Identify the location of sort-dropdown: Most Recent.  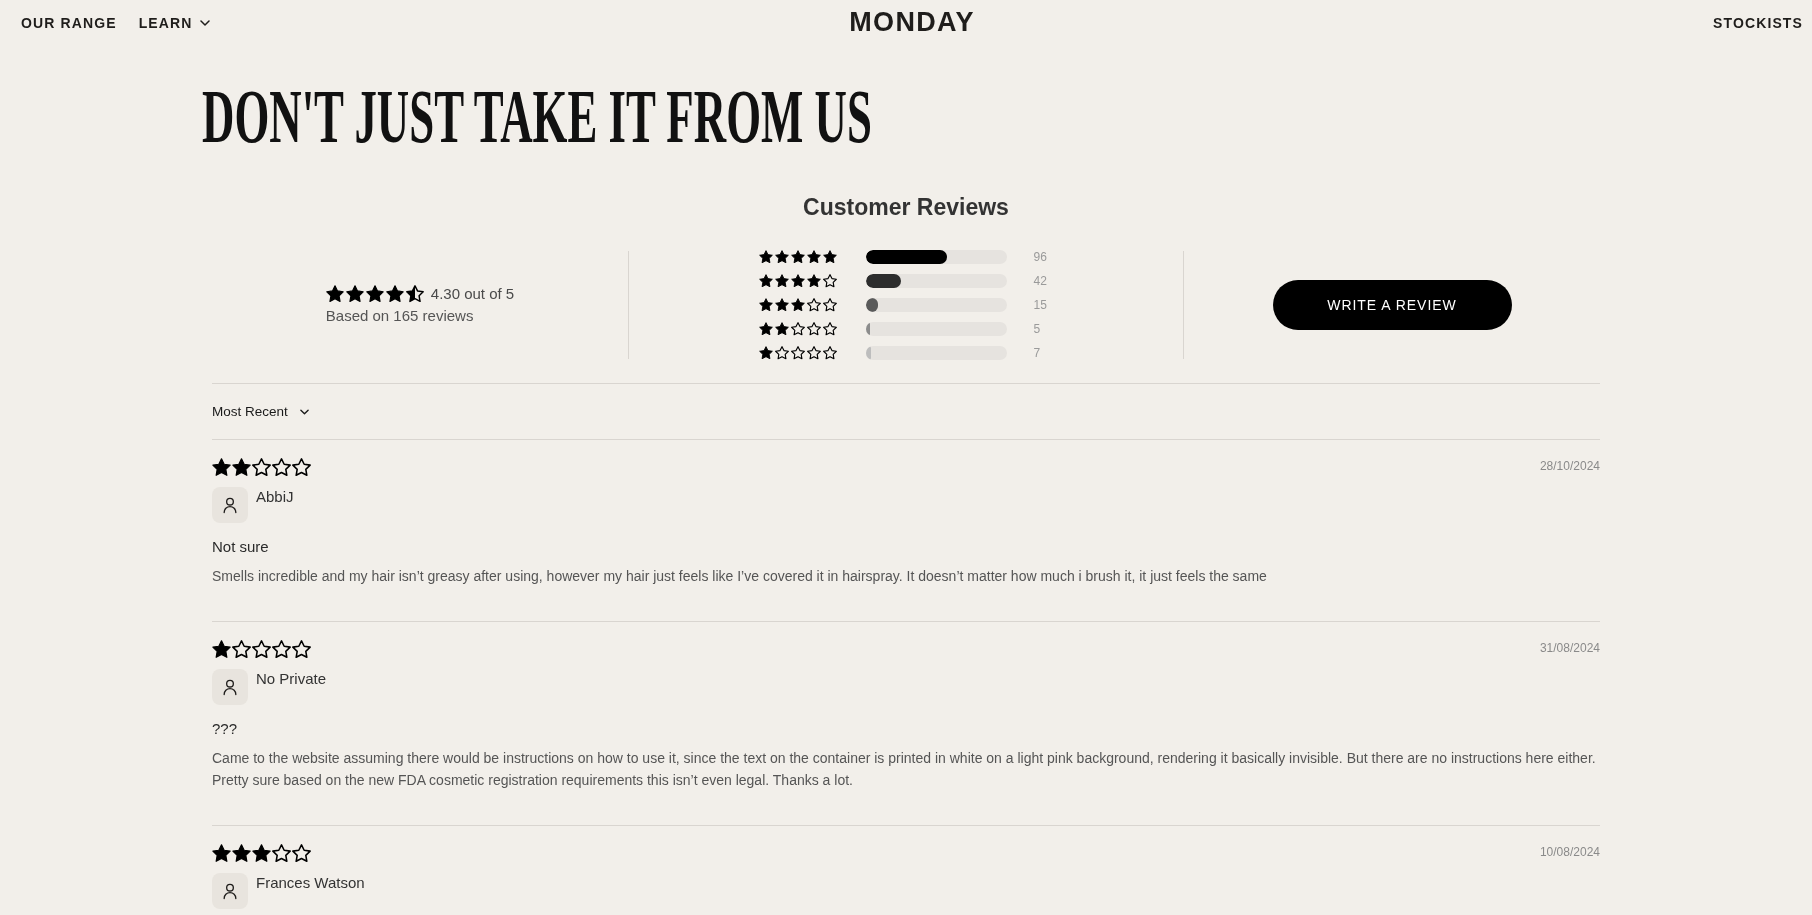
(260, 411).